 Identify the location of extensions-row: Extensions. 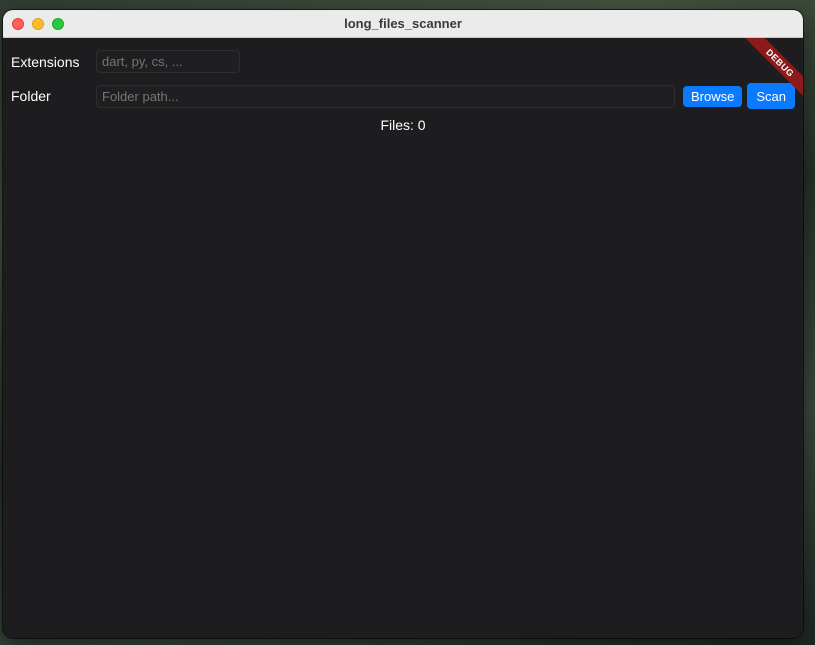
(125, 61).